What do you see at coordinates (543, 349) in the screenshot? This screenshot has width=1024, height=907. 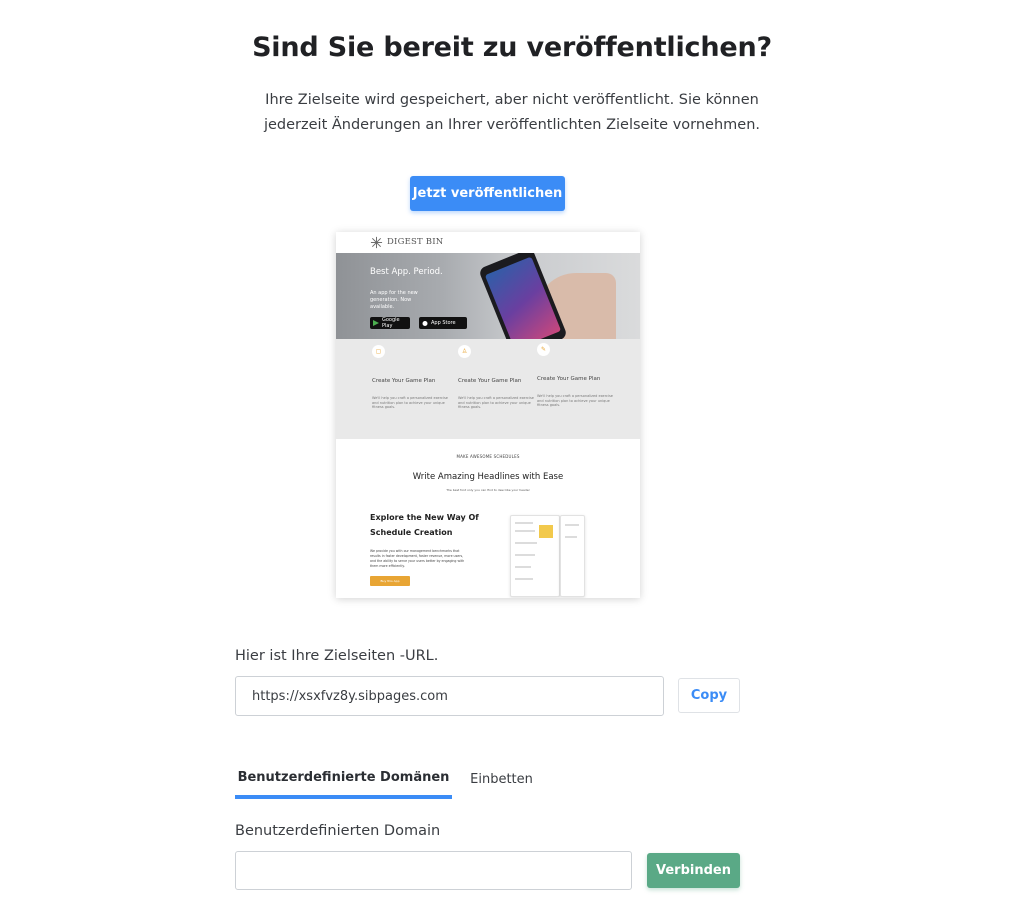 I see `edit-icon: ✎` at bounding box center [543, 349].